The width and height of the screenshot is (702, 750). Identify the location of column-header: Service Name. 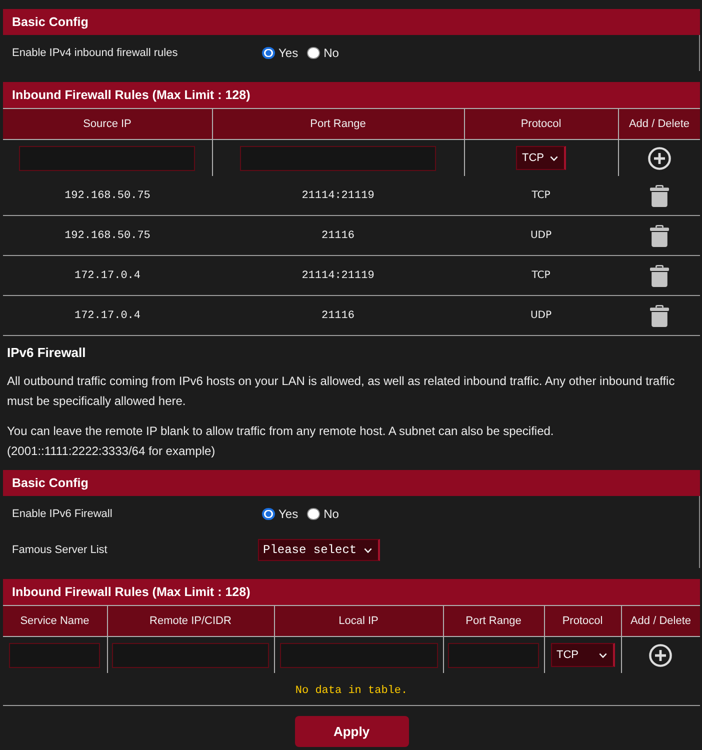
(55, 621).